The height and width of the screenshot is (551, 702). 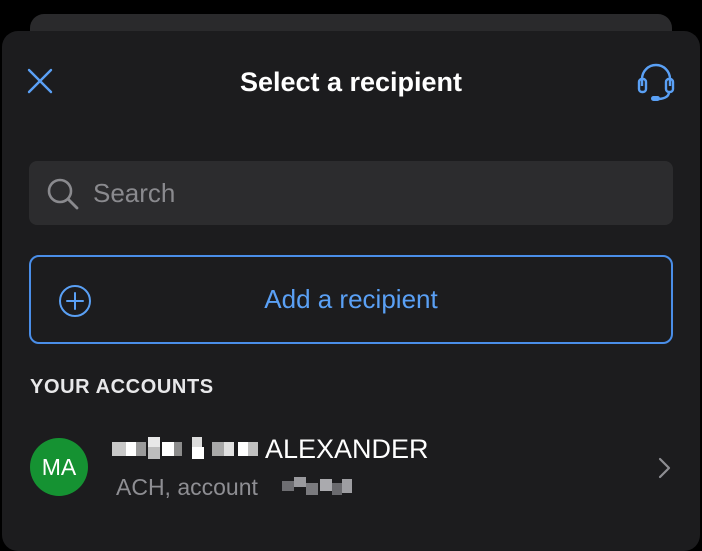 I want to click on redacted-account-number, so click(x=318, y=487).